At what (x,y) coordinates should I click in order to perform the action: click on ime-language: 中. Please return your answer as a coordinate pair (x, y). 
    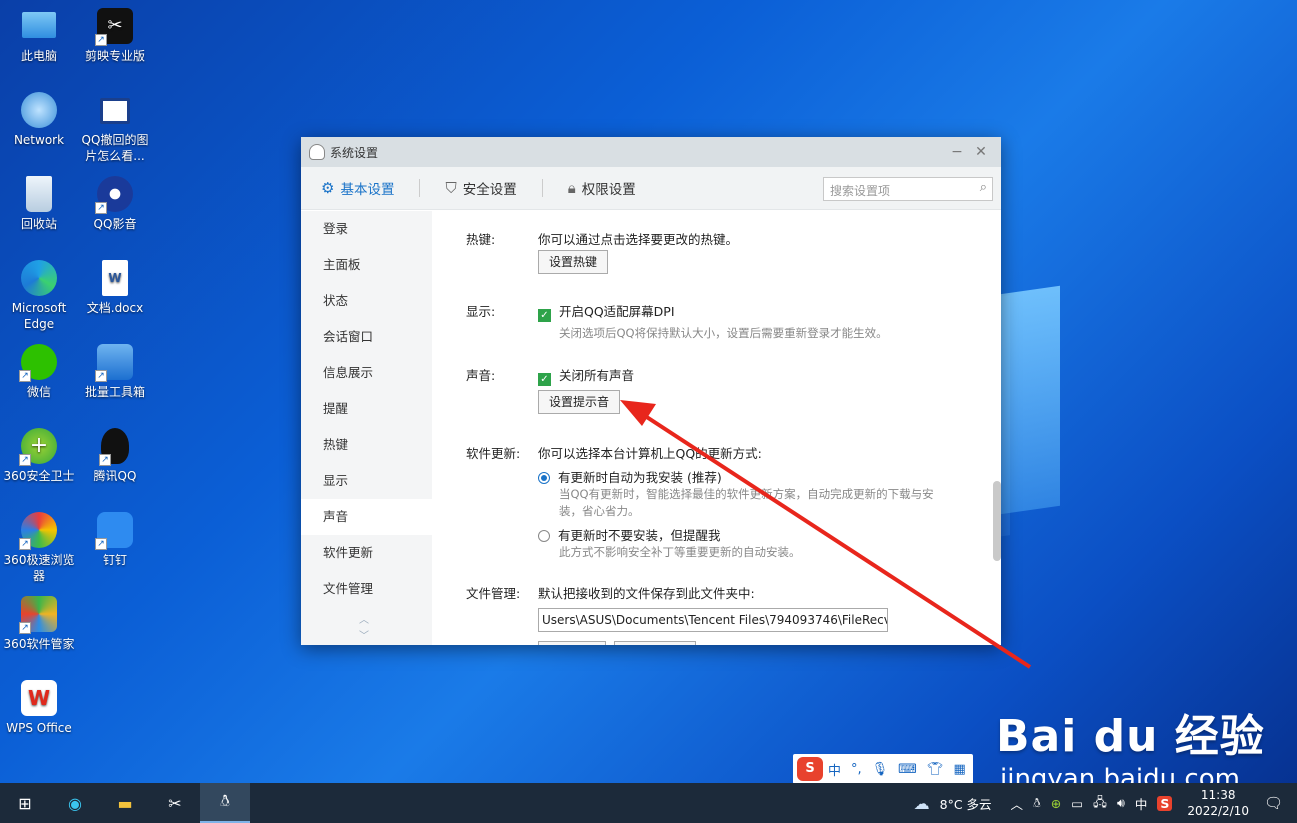
    Looking at the image, I should click on (1141, 803).